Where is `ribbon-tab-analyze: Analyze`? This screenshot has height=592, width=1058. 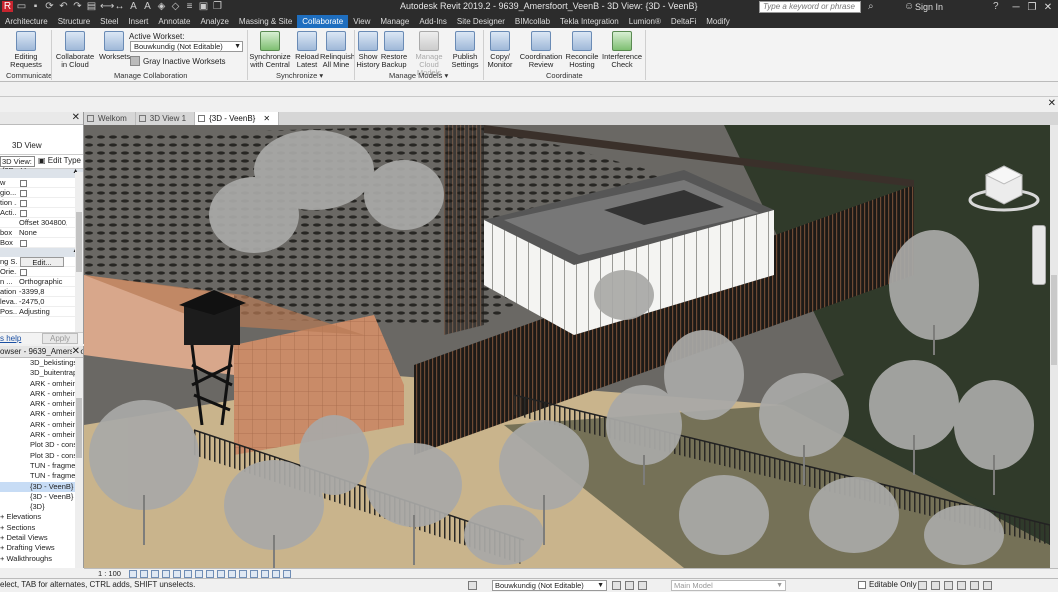 ribbon-tab-analyze: Analyze is located at coordinates (214, 21).